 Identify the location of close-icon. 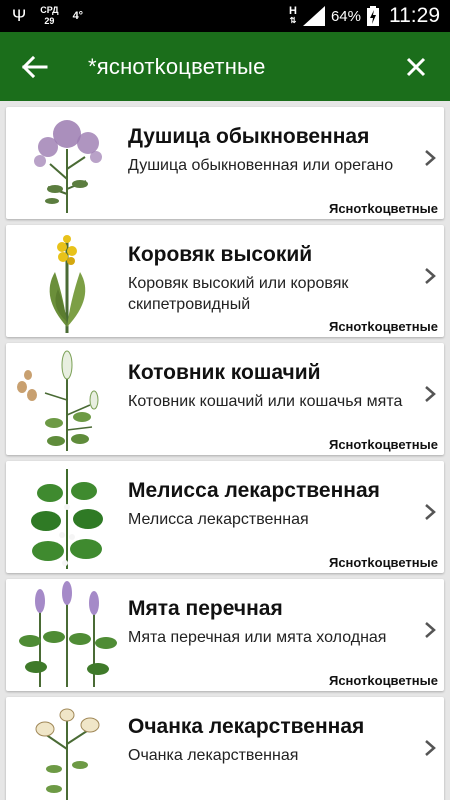
(416, 67).